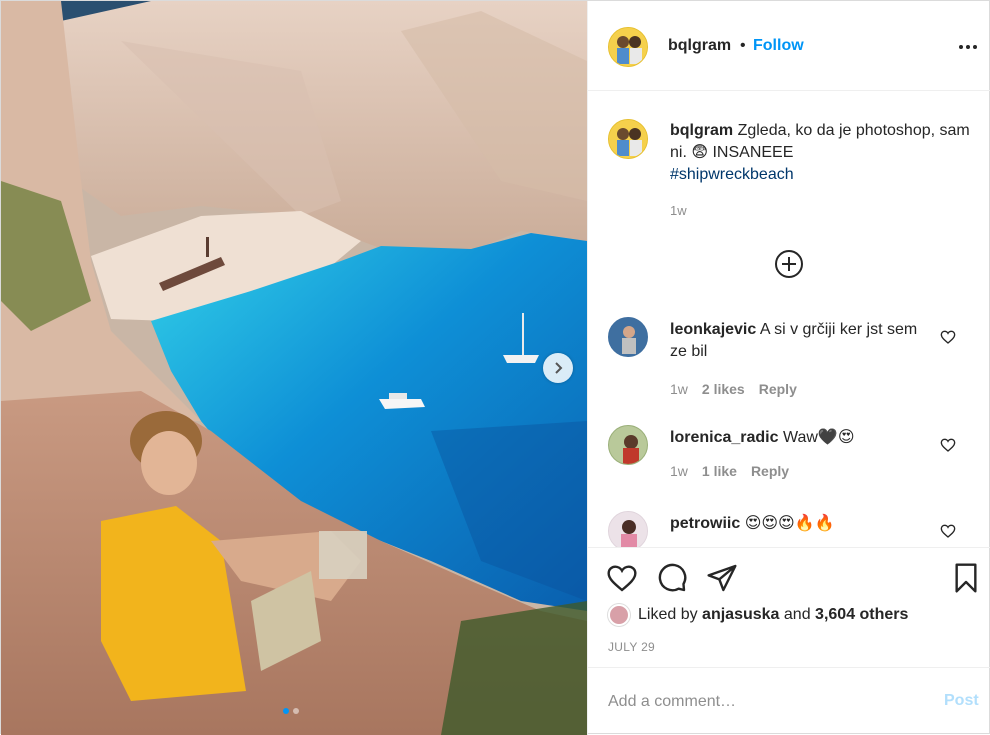 This screenshot has width=990, height=735. What do you see at coordinates (768, 702) in the screenshot?
I see `comment-input` at bounding box center [768, 702].